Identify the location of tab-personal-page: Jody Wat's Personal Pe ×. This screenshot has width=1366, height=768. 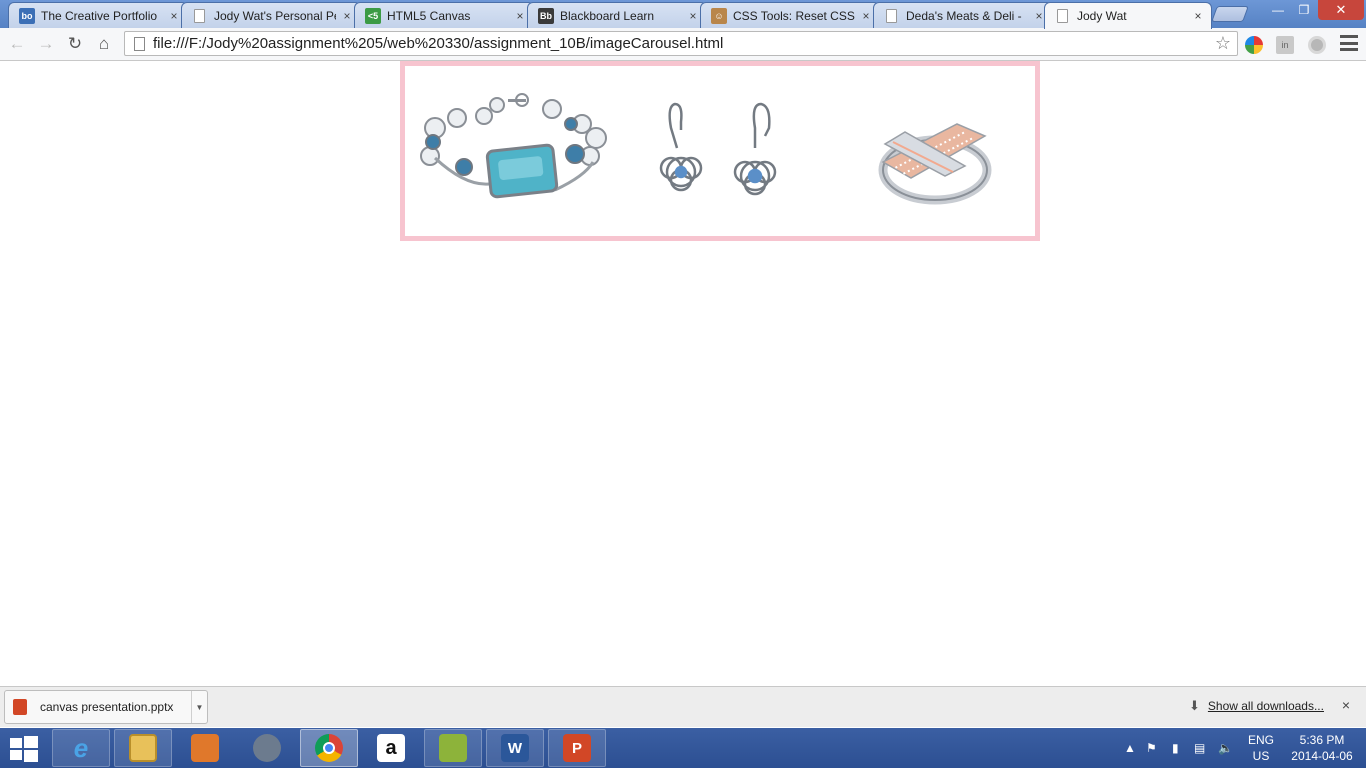
(271, 15).